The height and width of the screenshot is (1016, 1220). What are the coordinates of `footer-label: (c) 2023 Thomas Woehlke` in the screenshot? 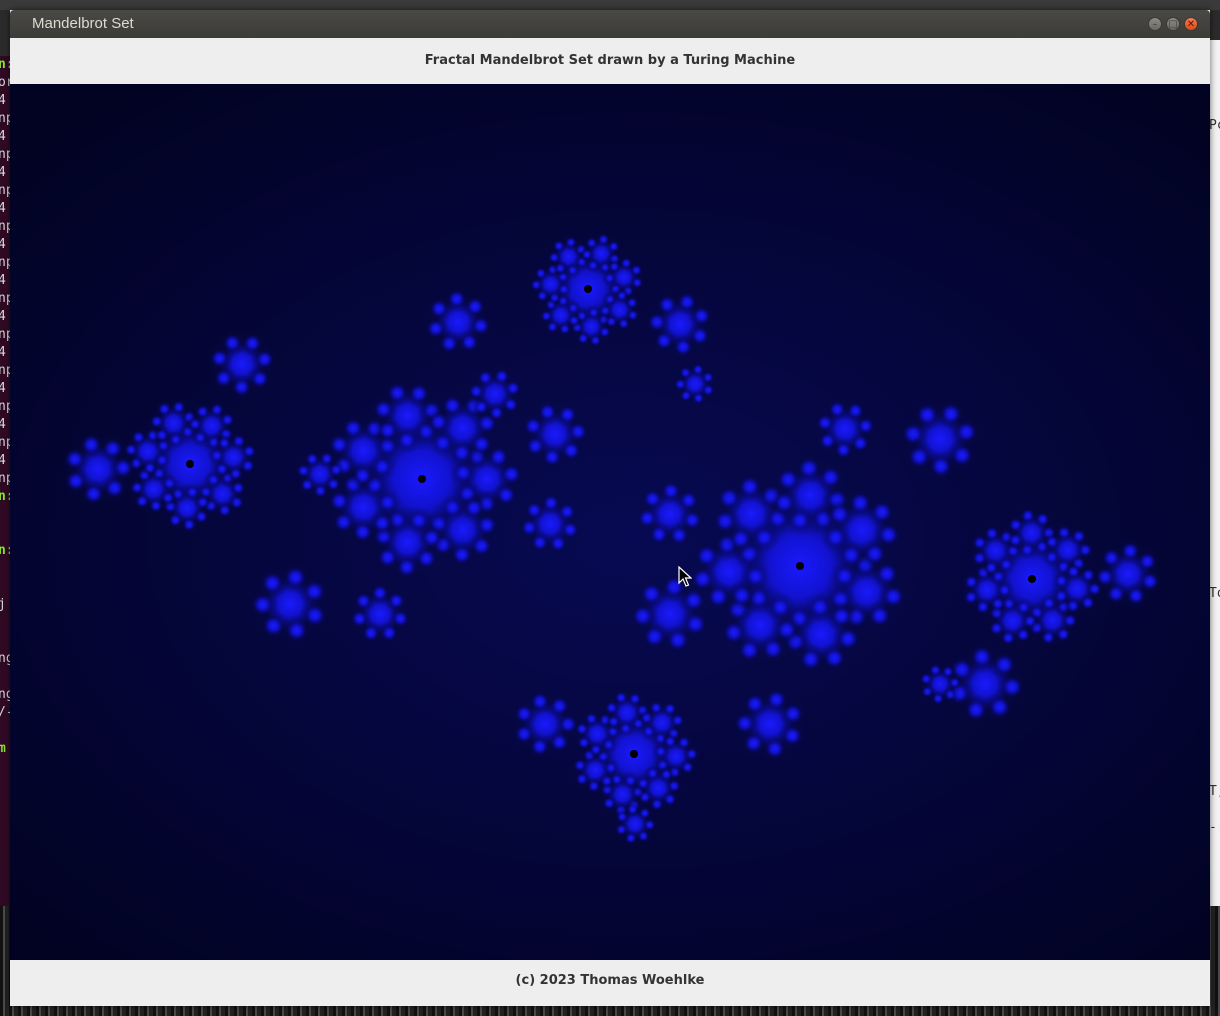 It's located at (610, 983).